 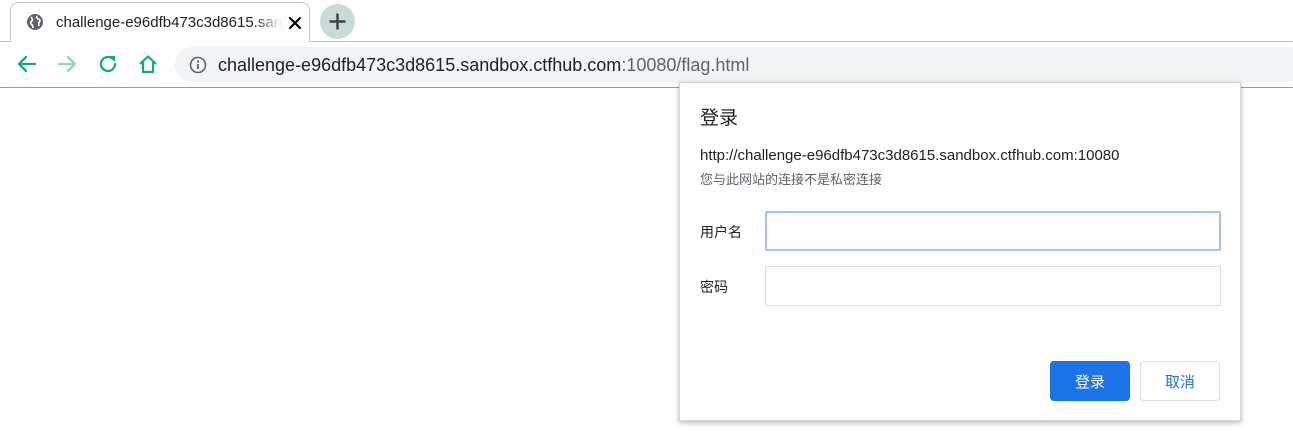 I want to click on username-input, so click(x=993, y=231).